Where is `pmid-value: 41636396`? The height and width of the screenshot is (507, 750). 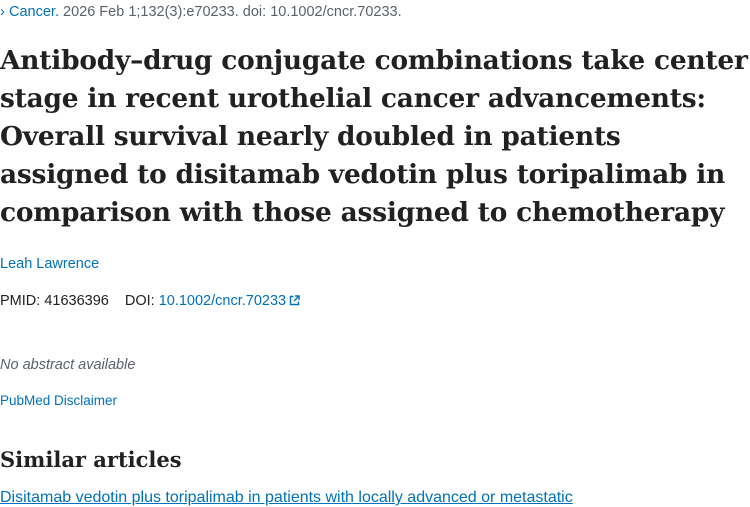 pmid-value: 41636396 is located at coordinates (76, 301).